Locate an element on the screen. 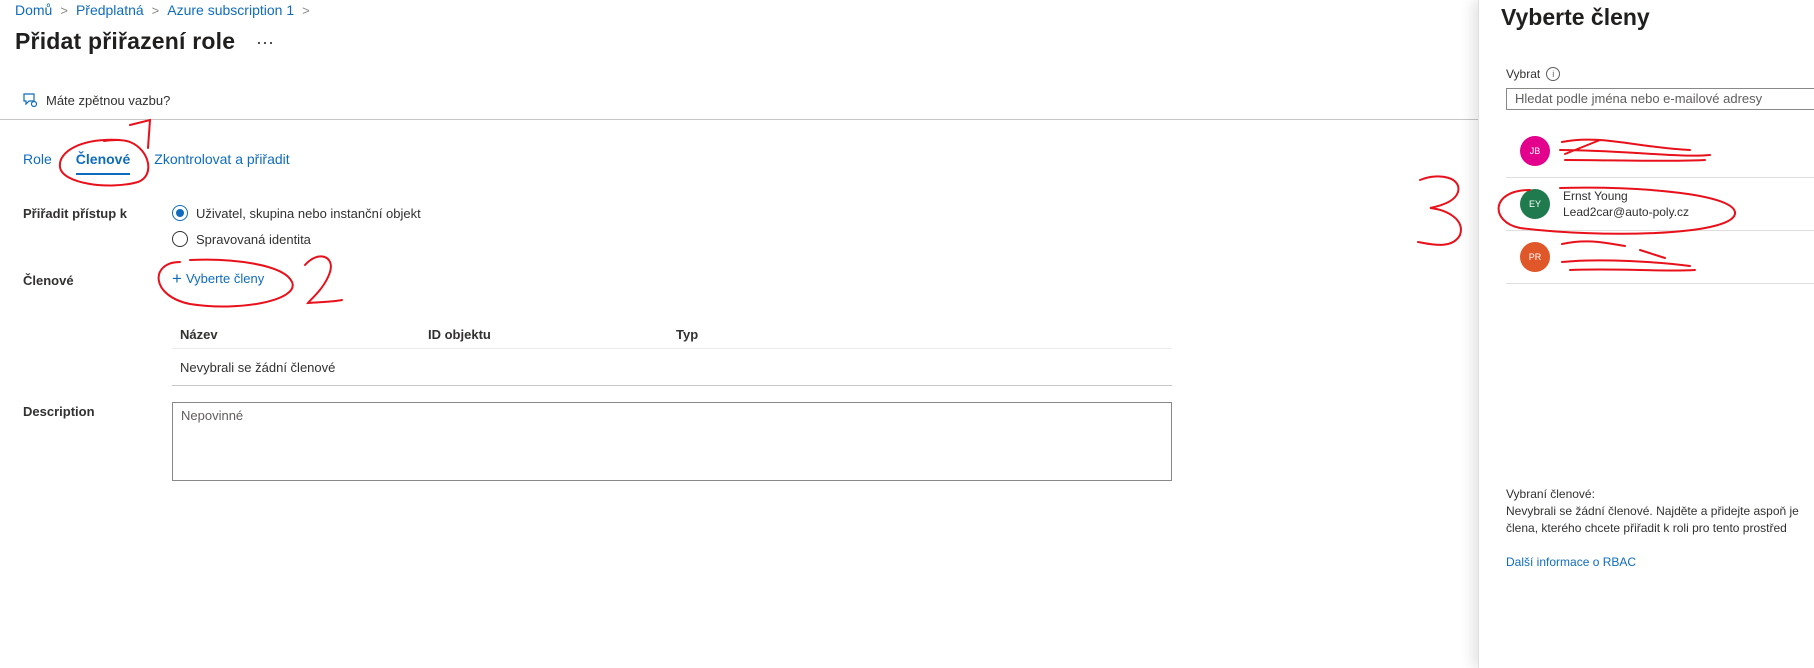 The image size is (1814, 668). members-label: Členové is located at coordinates (48, 280).